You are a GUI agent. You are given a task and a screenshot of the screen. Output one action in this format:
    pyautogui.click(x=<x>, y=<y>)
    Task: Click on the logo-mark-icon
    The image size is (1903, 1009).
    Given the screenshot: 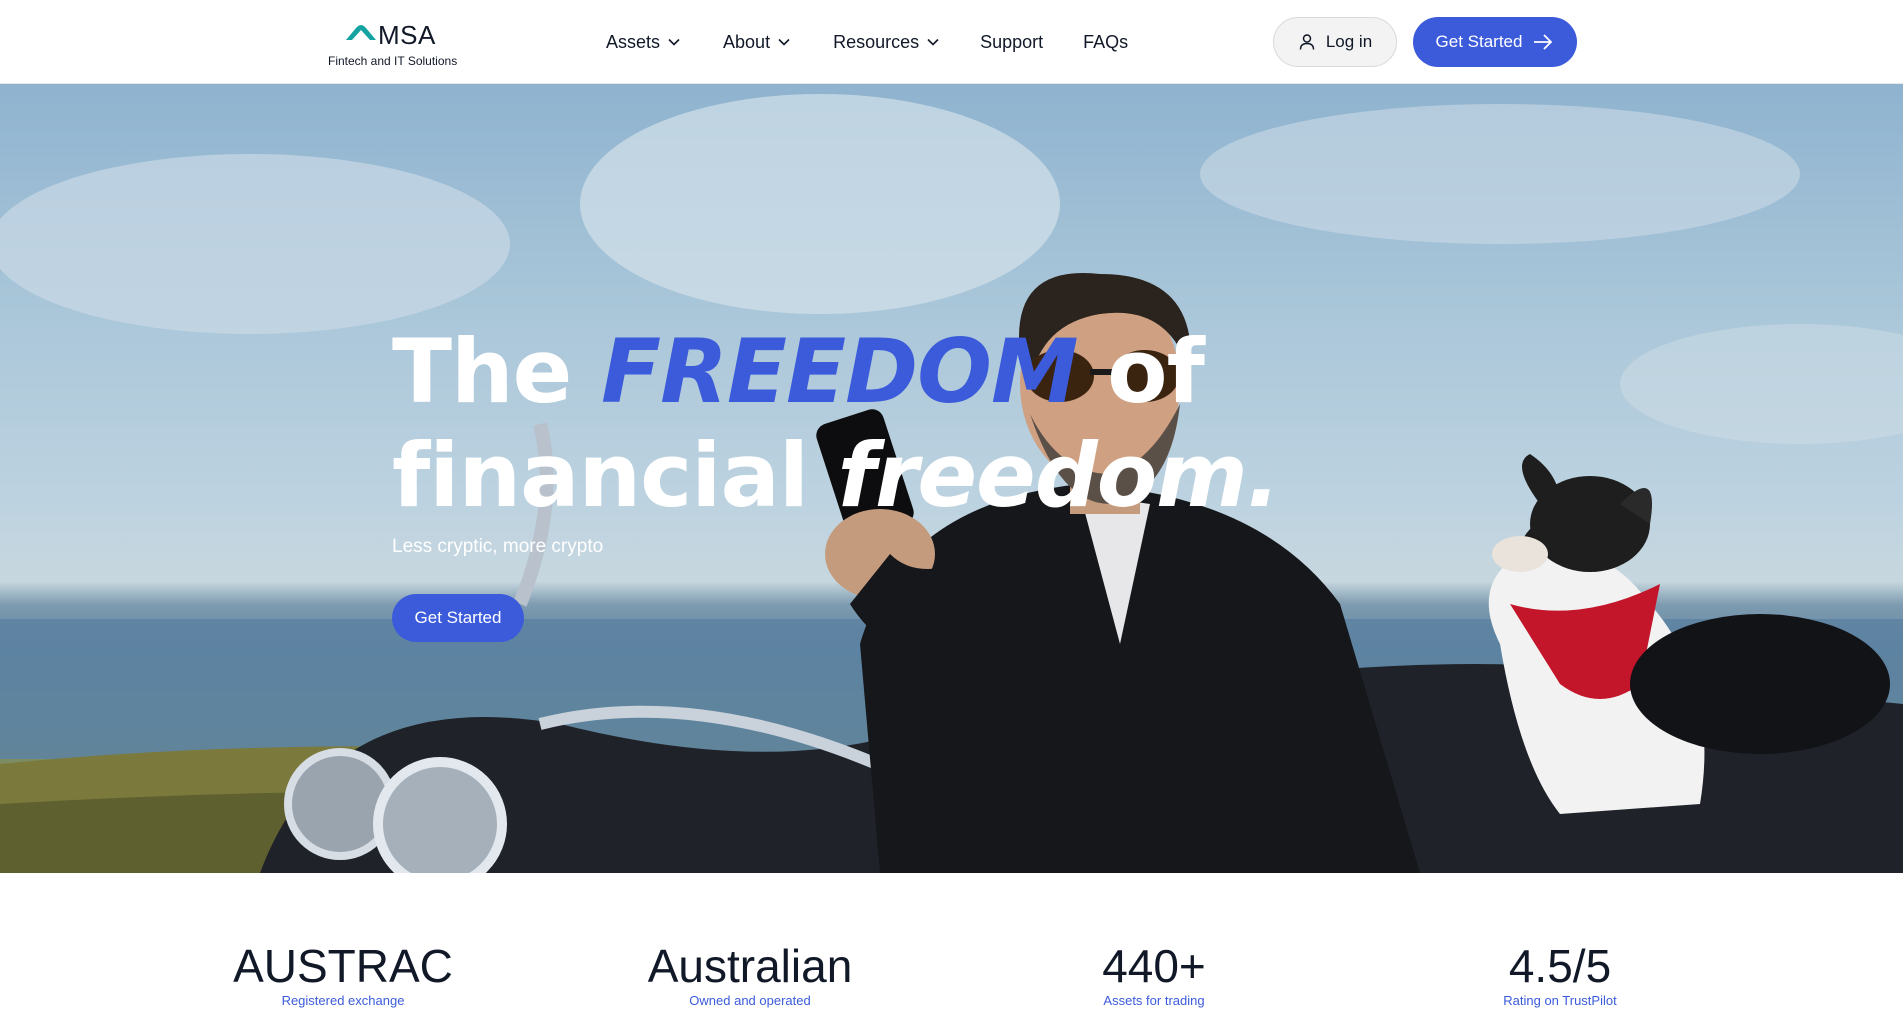 What is the action you would take?
    pyautogui.click(x=361, y=32)
    